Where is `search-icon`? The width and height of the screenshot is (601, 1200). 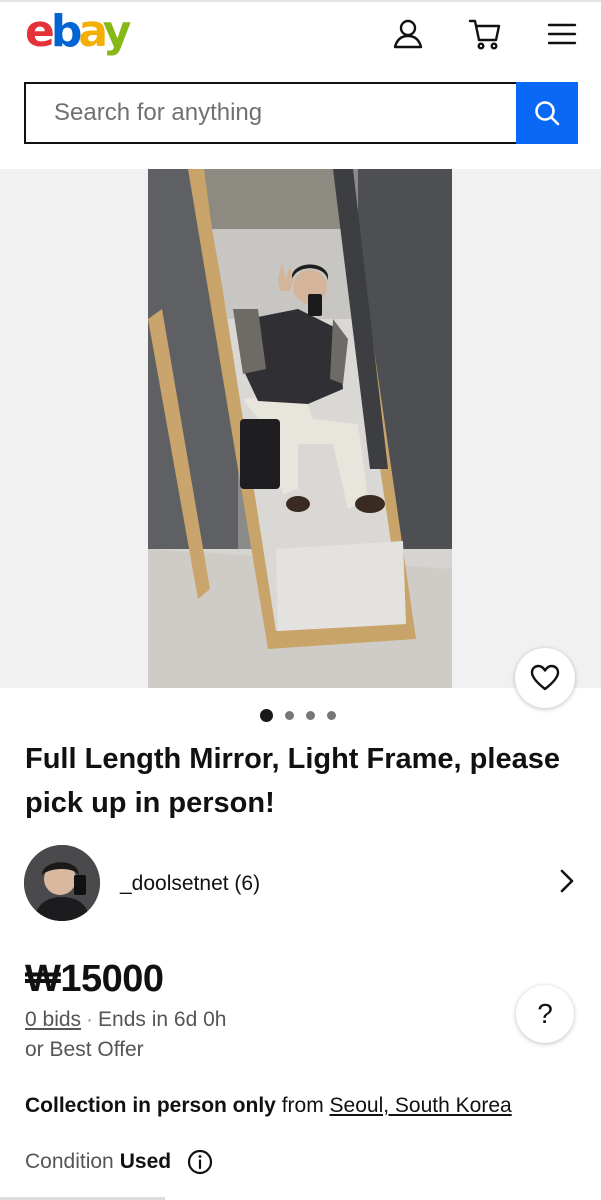 search-icon is located at coordinates (547, 113).